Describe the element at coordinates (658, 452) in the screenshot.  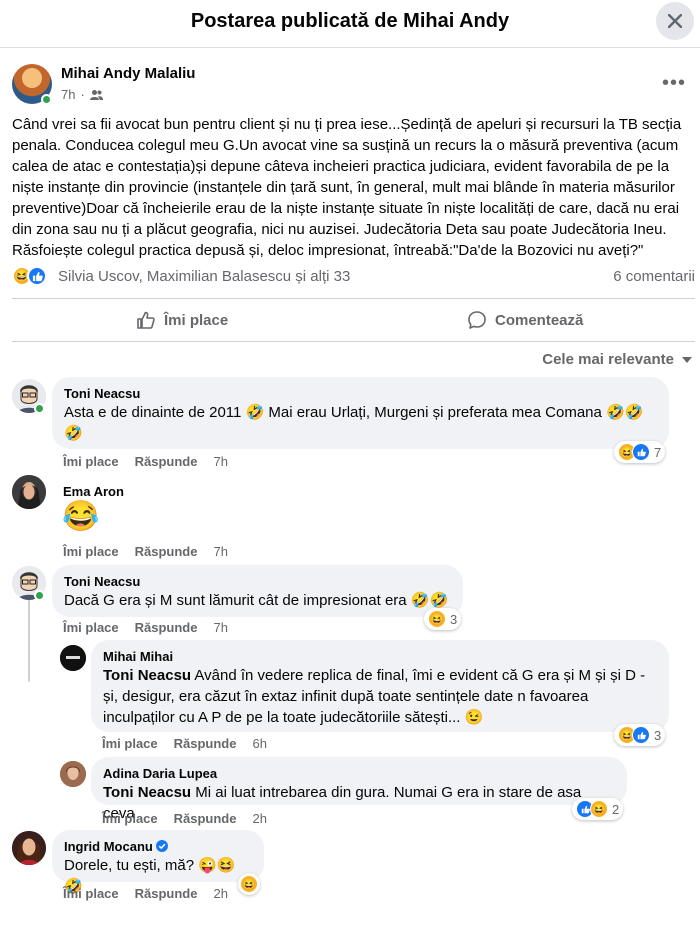
I see `reaction-count: 7` at that location.